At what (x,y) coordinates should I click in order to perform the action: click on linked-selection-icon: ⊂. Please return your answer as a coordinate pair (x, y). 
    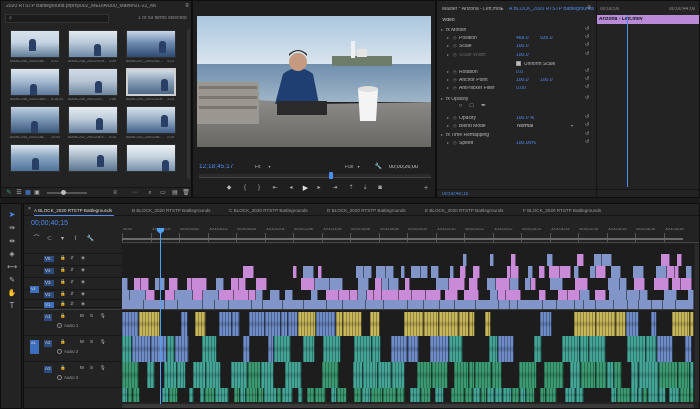
    Looking at the image, I should click on (49, 238).